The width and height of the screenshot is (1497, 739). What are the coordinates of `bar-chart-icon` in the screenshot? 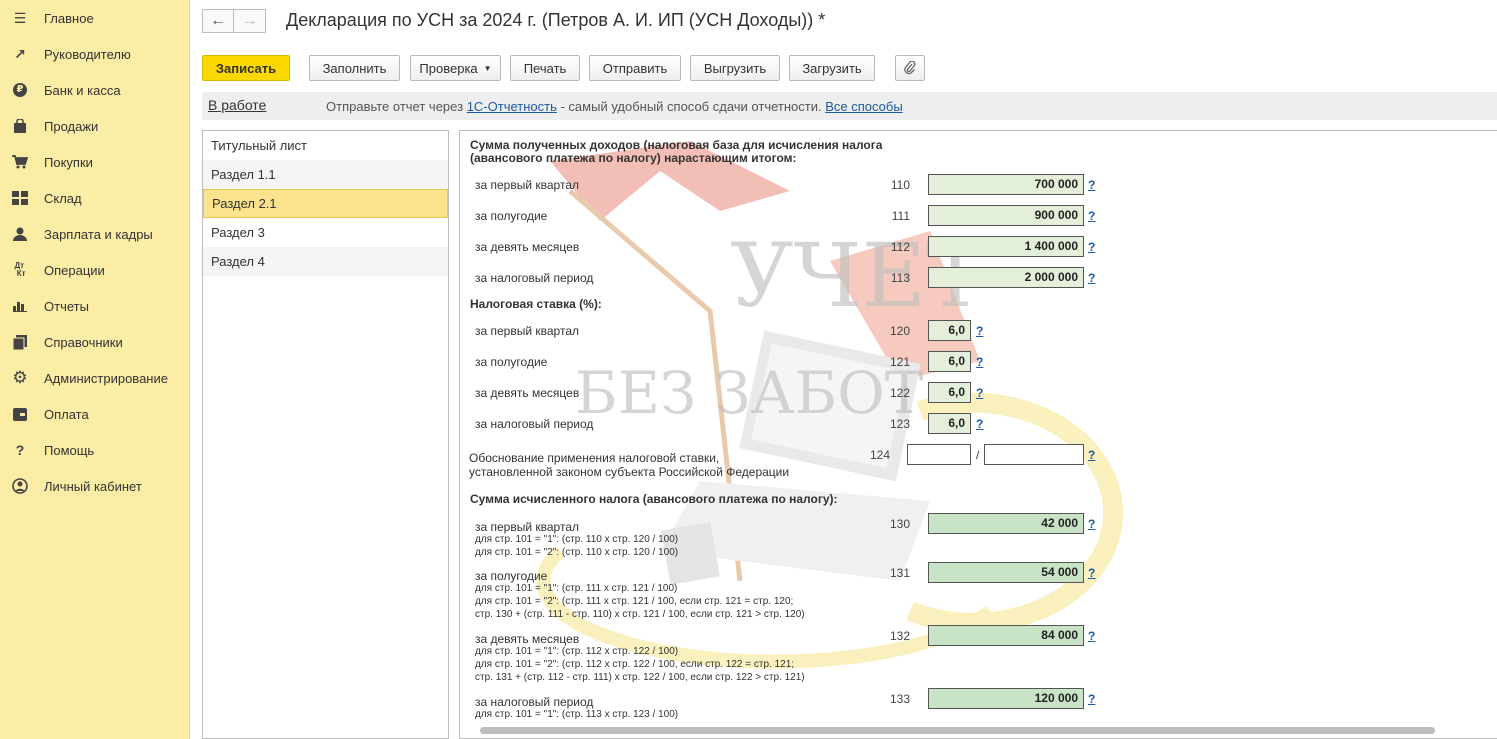 It's located at (20, 306).